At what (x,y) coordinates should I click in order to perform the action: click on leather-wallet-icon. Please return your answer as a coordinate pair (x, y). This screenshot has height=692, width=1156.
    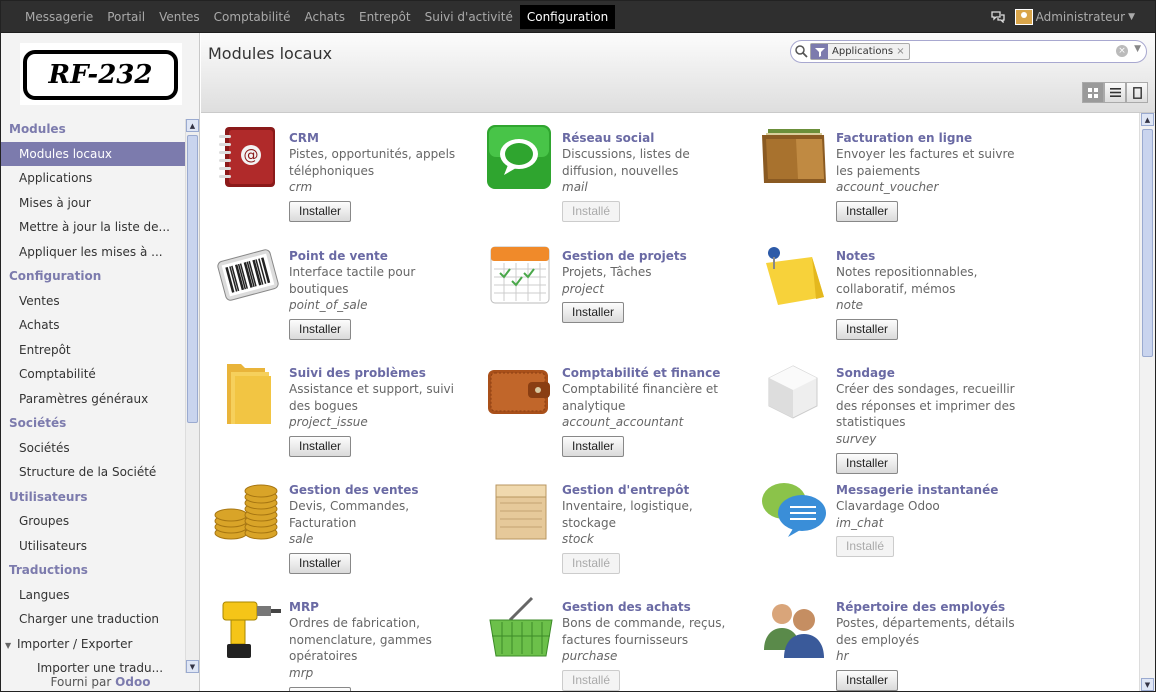
    Looking at the image, I should click on (521, 392).